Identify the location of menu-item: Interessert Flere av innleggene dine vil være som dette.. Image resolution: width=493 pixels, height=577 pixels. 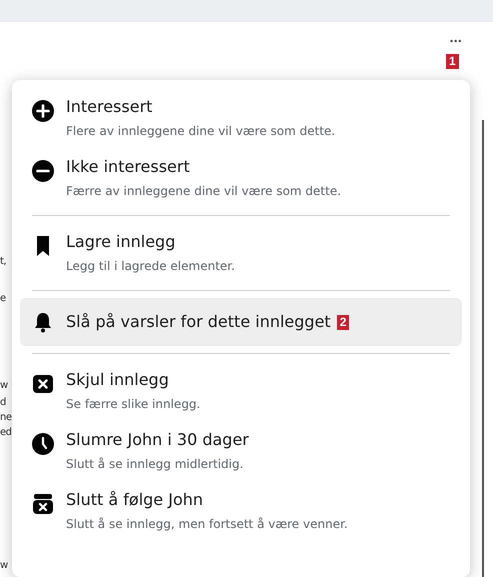
(241, 118).